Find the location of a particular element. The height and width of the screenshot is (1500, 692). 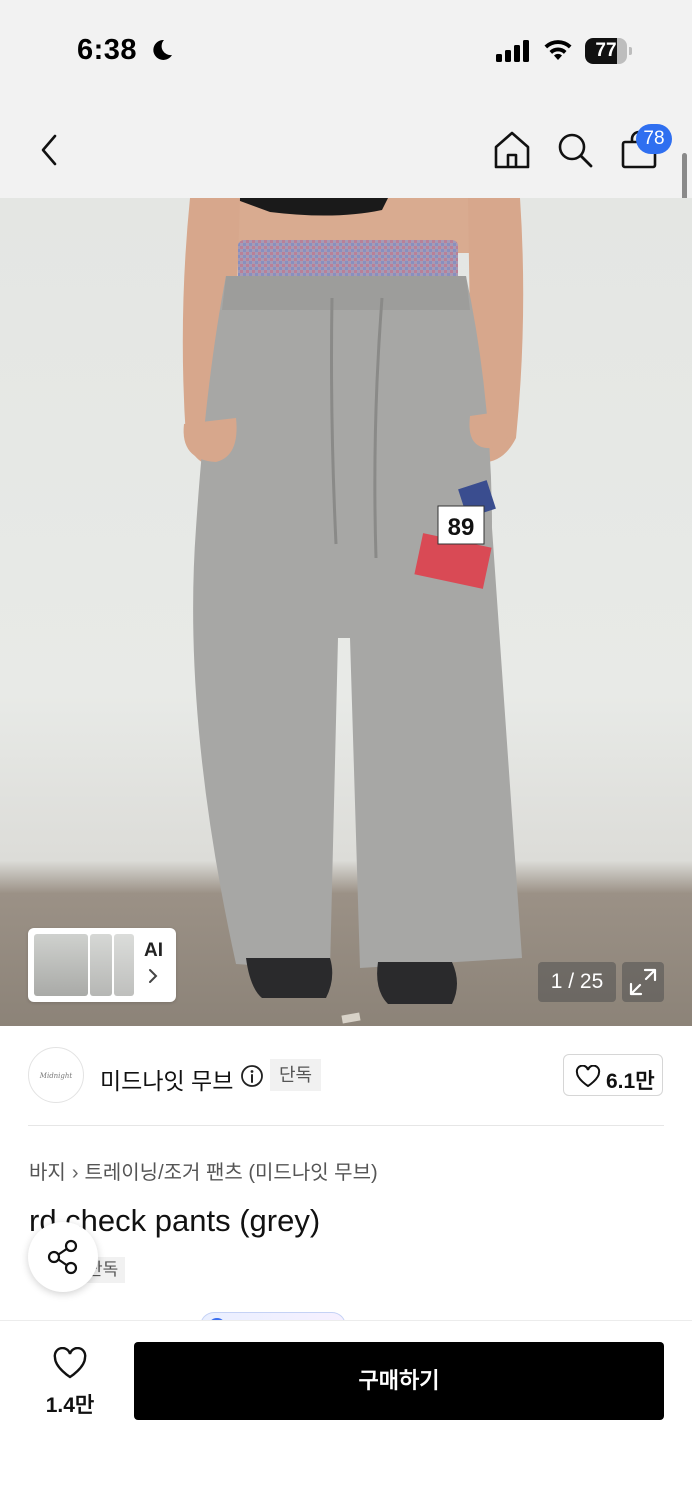

brand-row: Midnight Move 미드나잇 무브 단독 6.1만 is located at coordinates (346, 1076).